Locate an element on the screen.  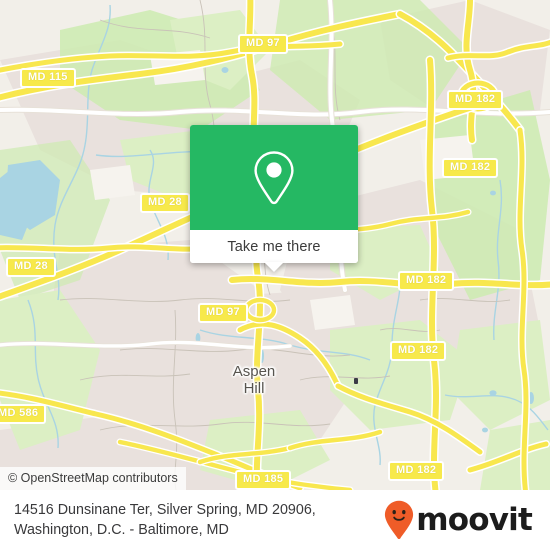
address-line-2: Washington, D.C. - Baltimore, MD is located at coordinates (121, 530).